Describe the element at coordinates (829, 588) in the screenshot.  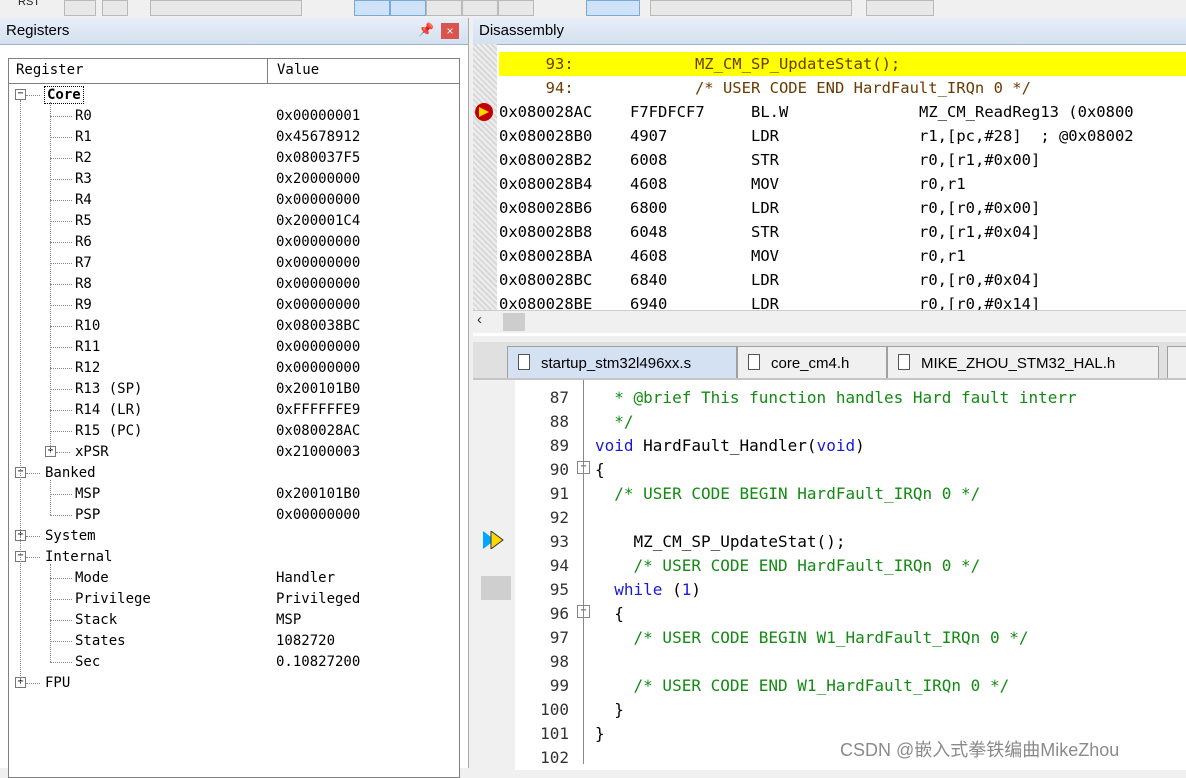
I see `code-line: 95 while (1)` at that location.